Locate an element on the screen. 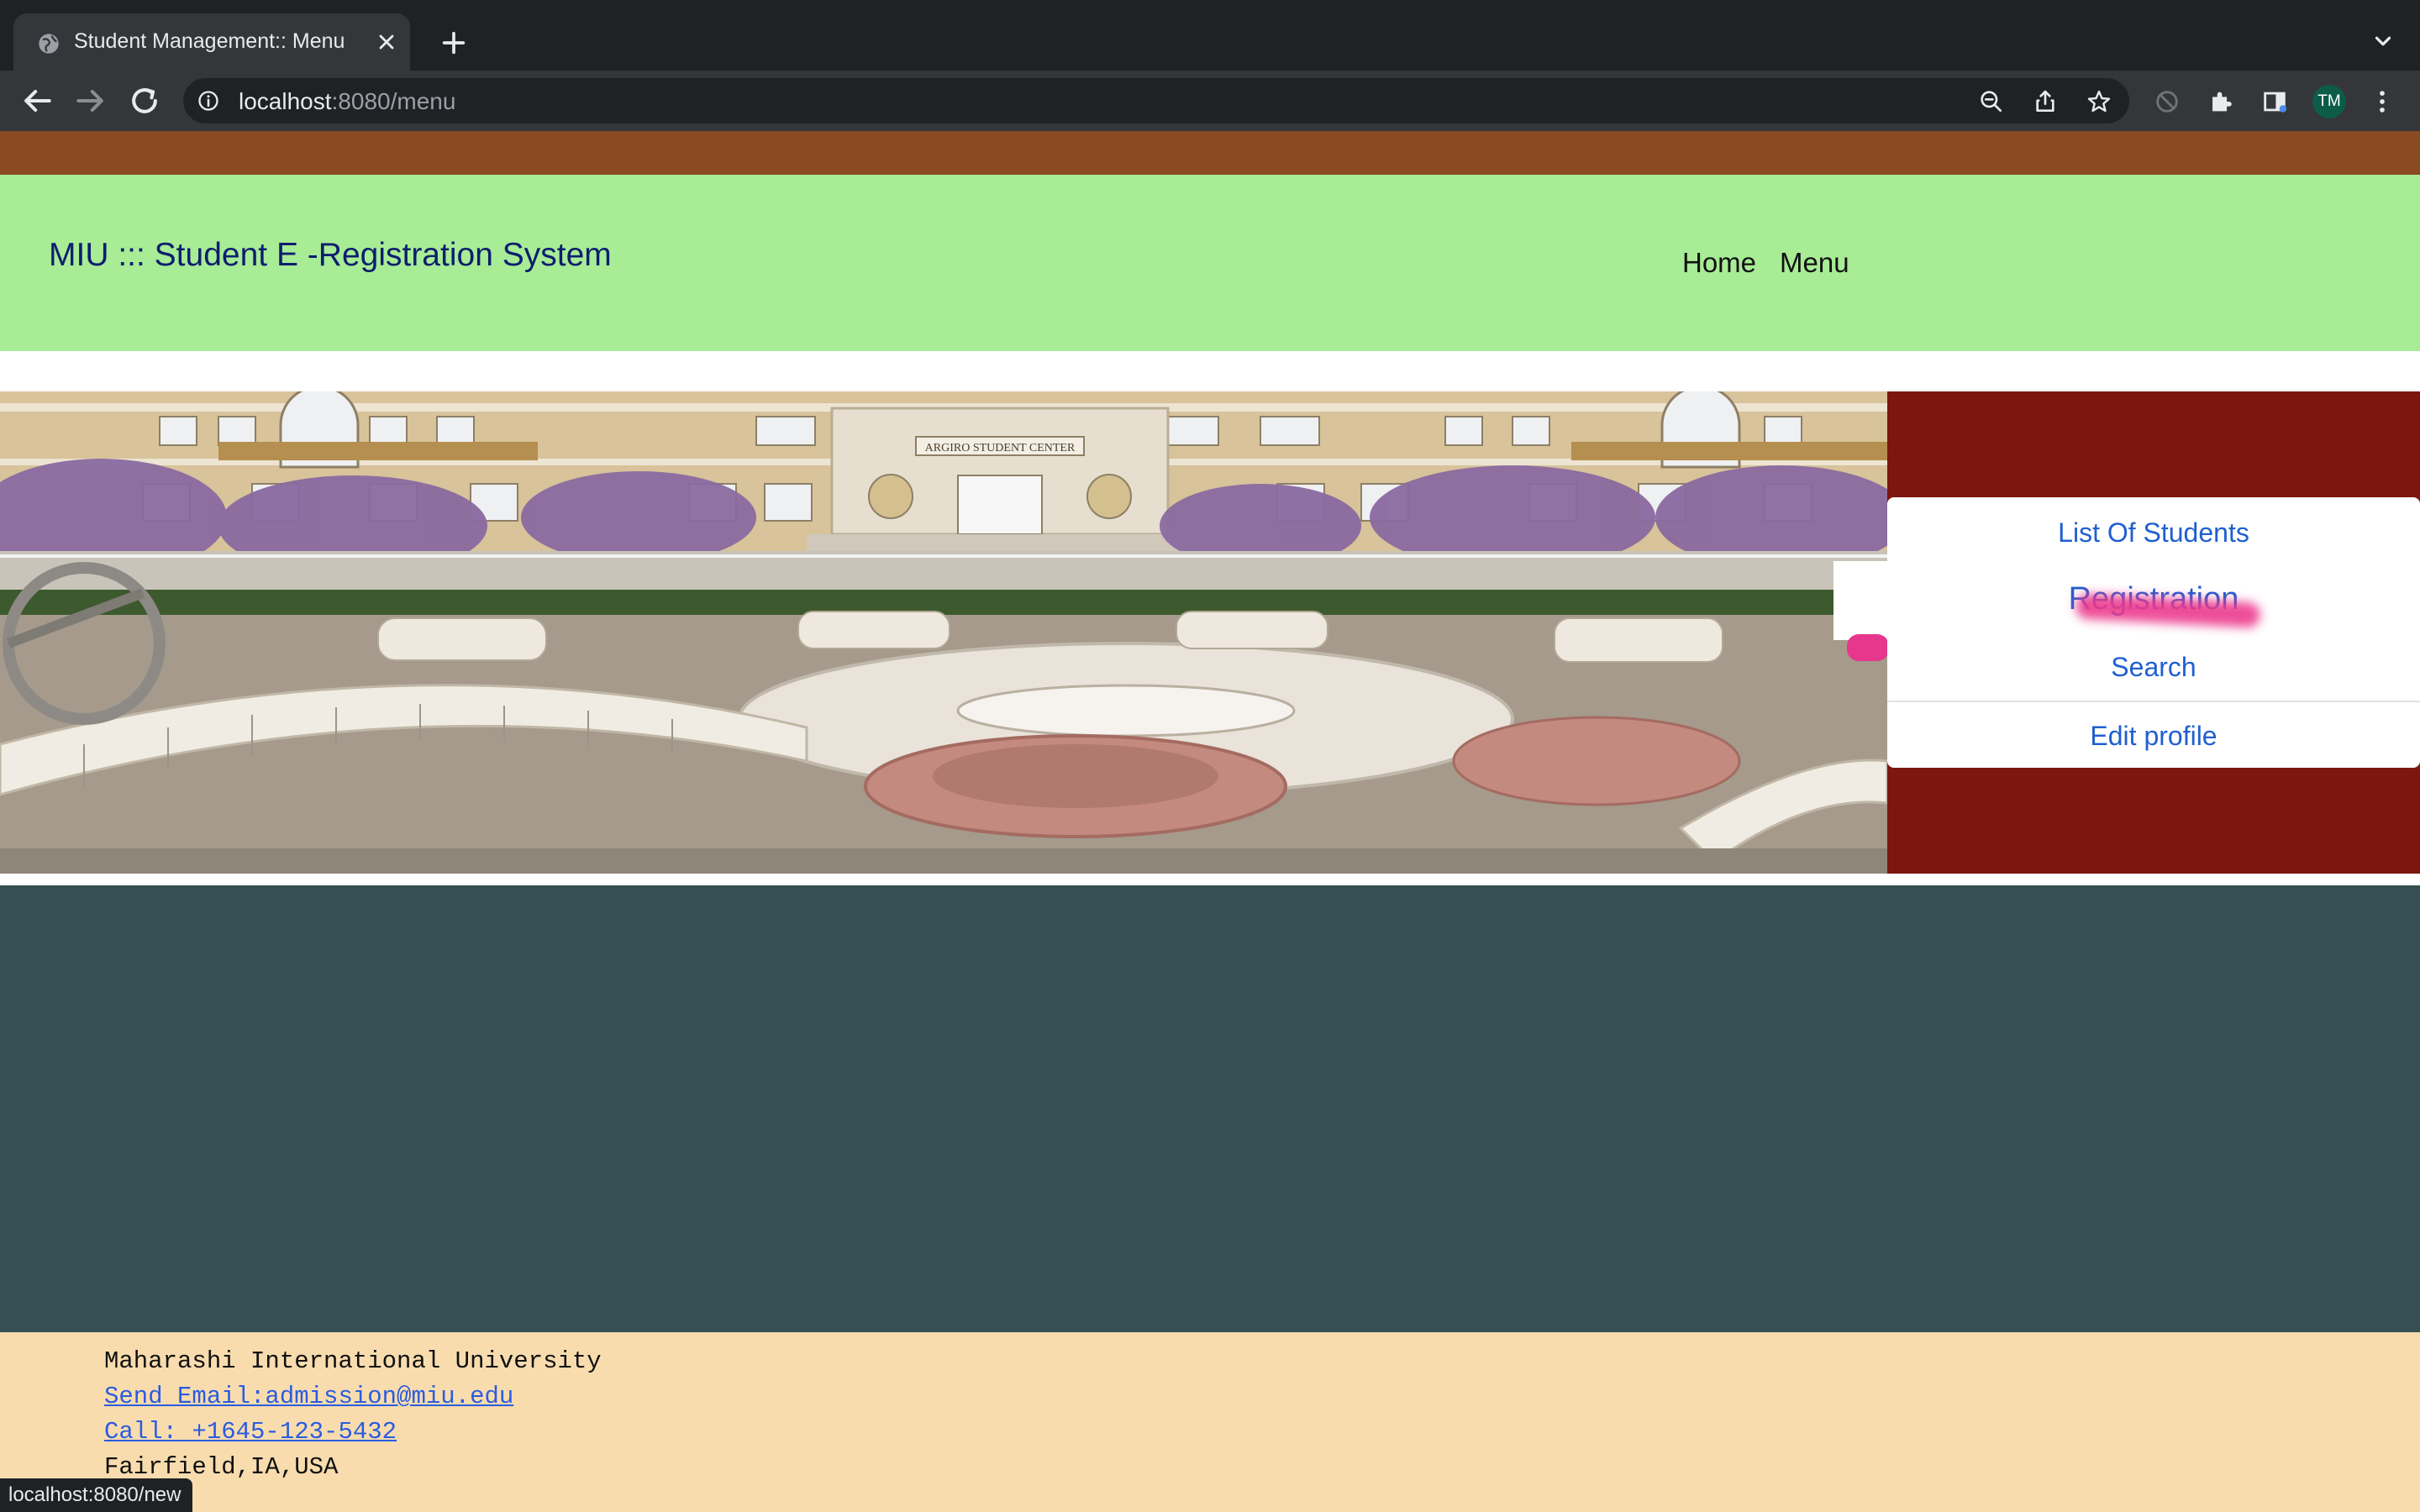 The image size is (2420, 1512). status-url-bubble: localhost:8080/new is located at coordinates (96, 1495).